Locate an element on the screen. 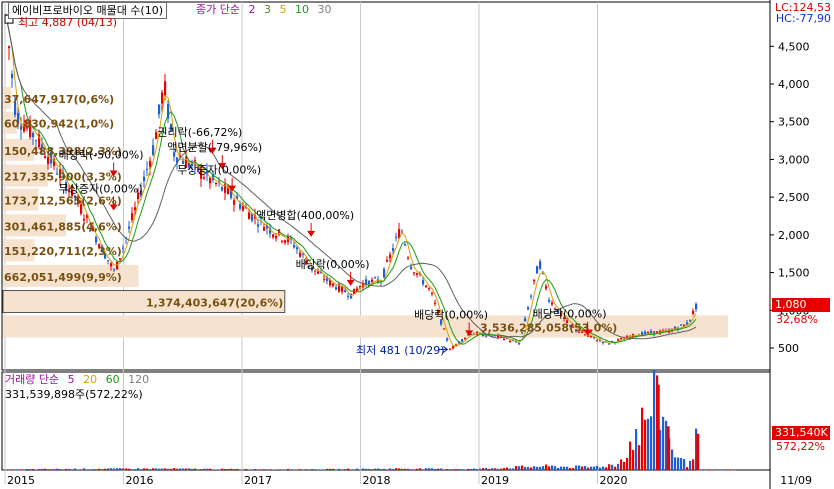 The width and height of the screenshot is (834, 489). min-price-note: 최저 481 (10/29) is located at coordinates (400, 350).